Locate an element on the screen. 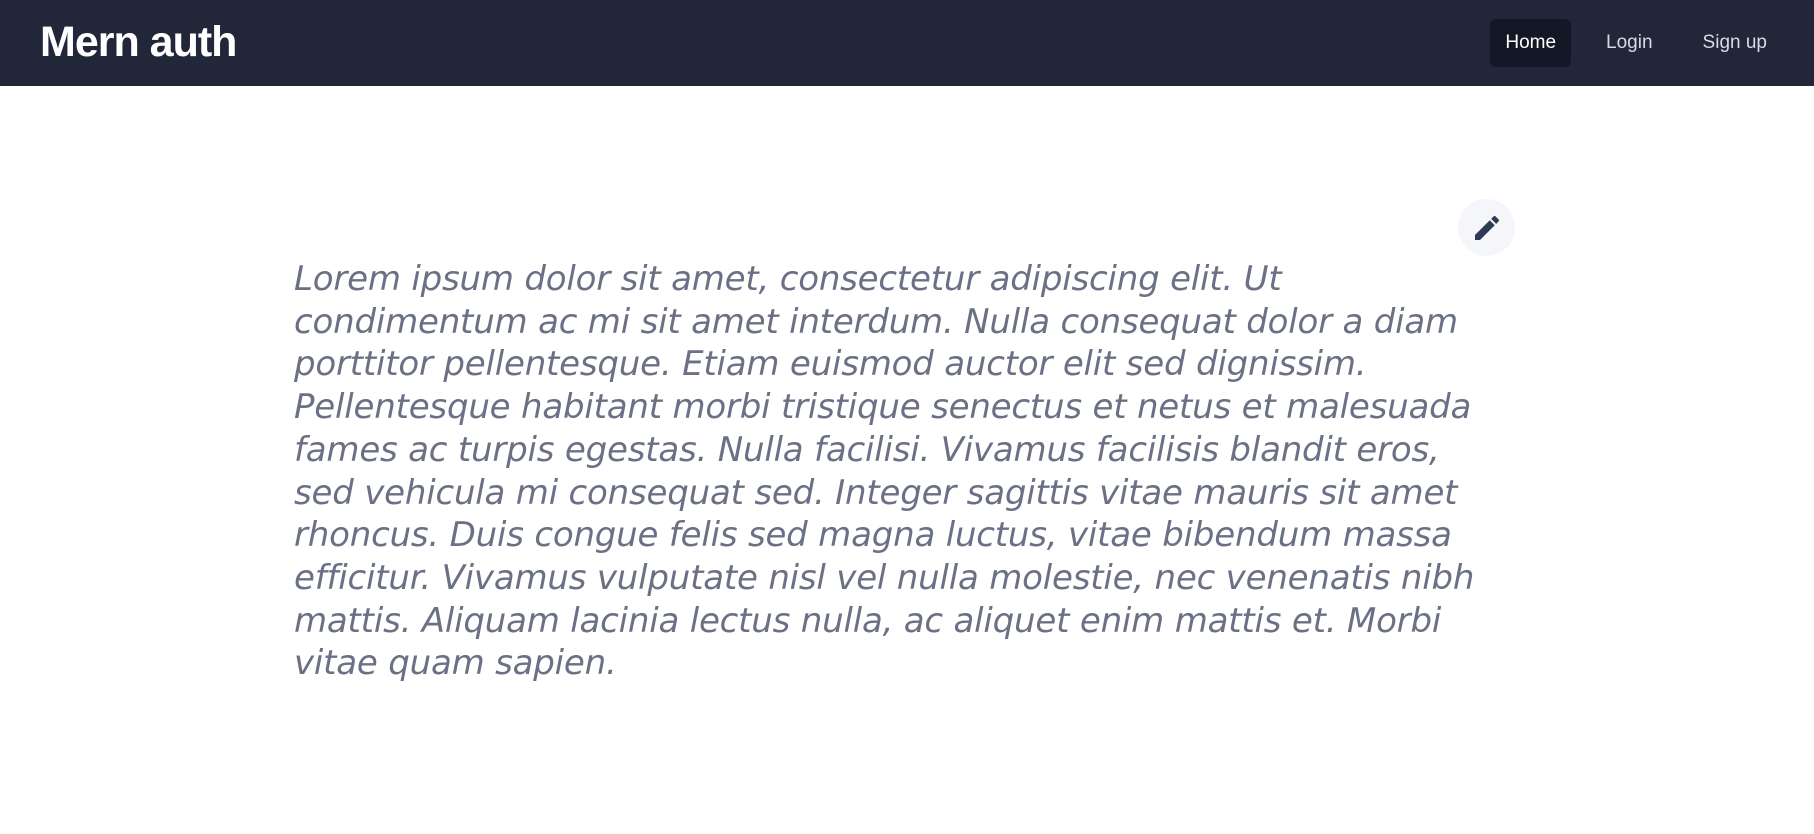 This screenshot has height=834, width=1814. nav-login-link: Login is located at coordinates (1629, 43).